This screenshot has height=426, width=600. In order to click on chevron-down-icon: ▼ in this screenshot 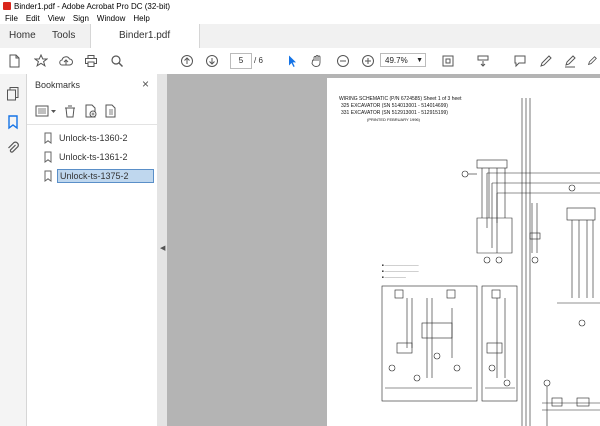, I will do `click(419, 60)`.